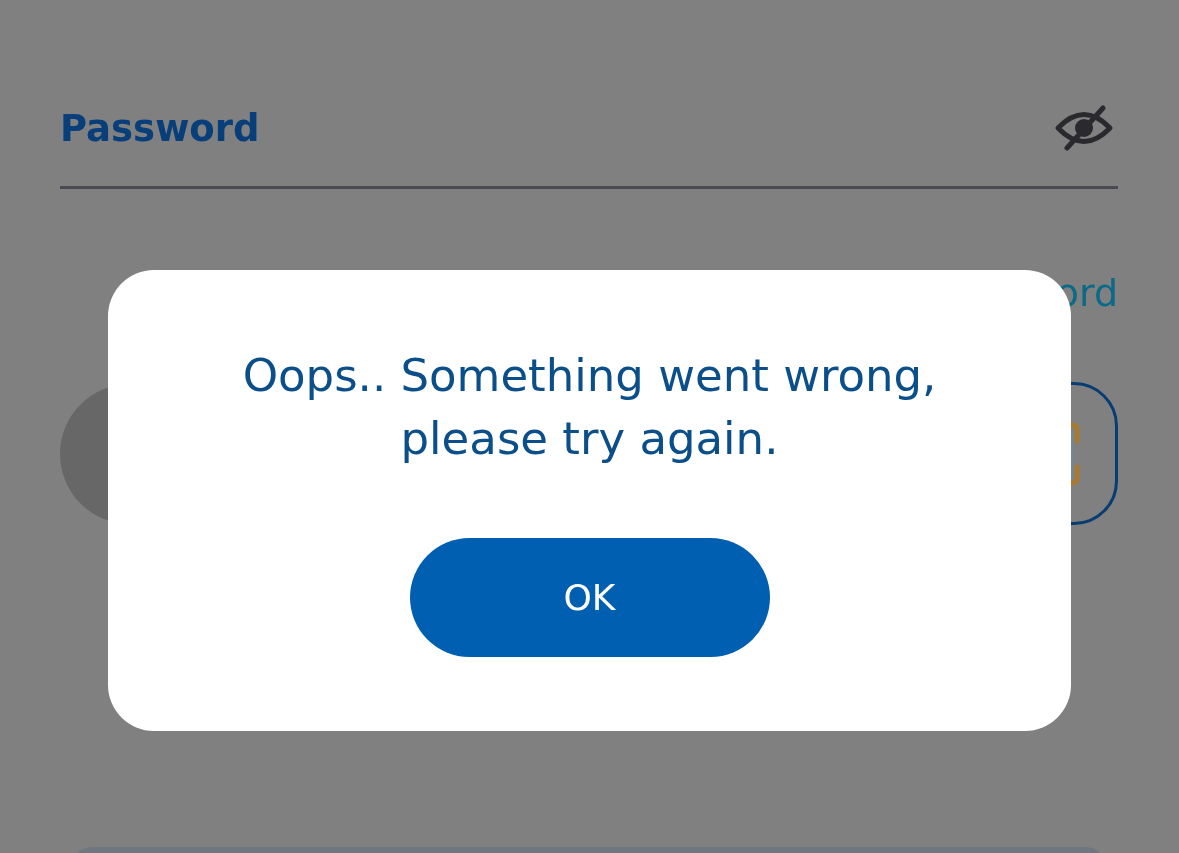 The image size is (1179, 853). I want to click on password-field: Password, so click(557, 128).